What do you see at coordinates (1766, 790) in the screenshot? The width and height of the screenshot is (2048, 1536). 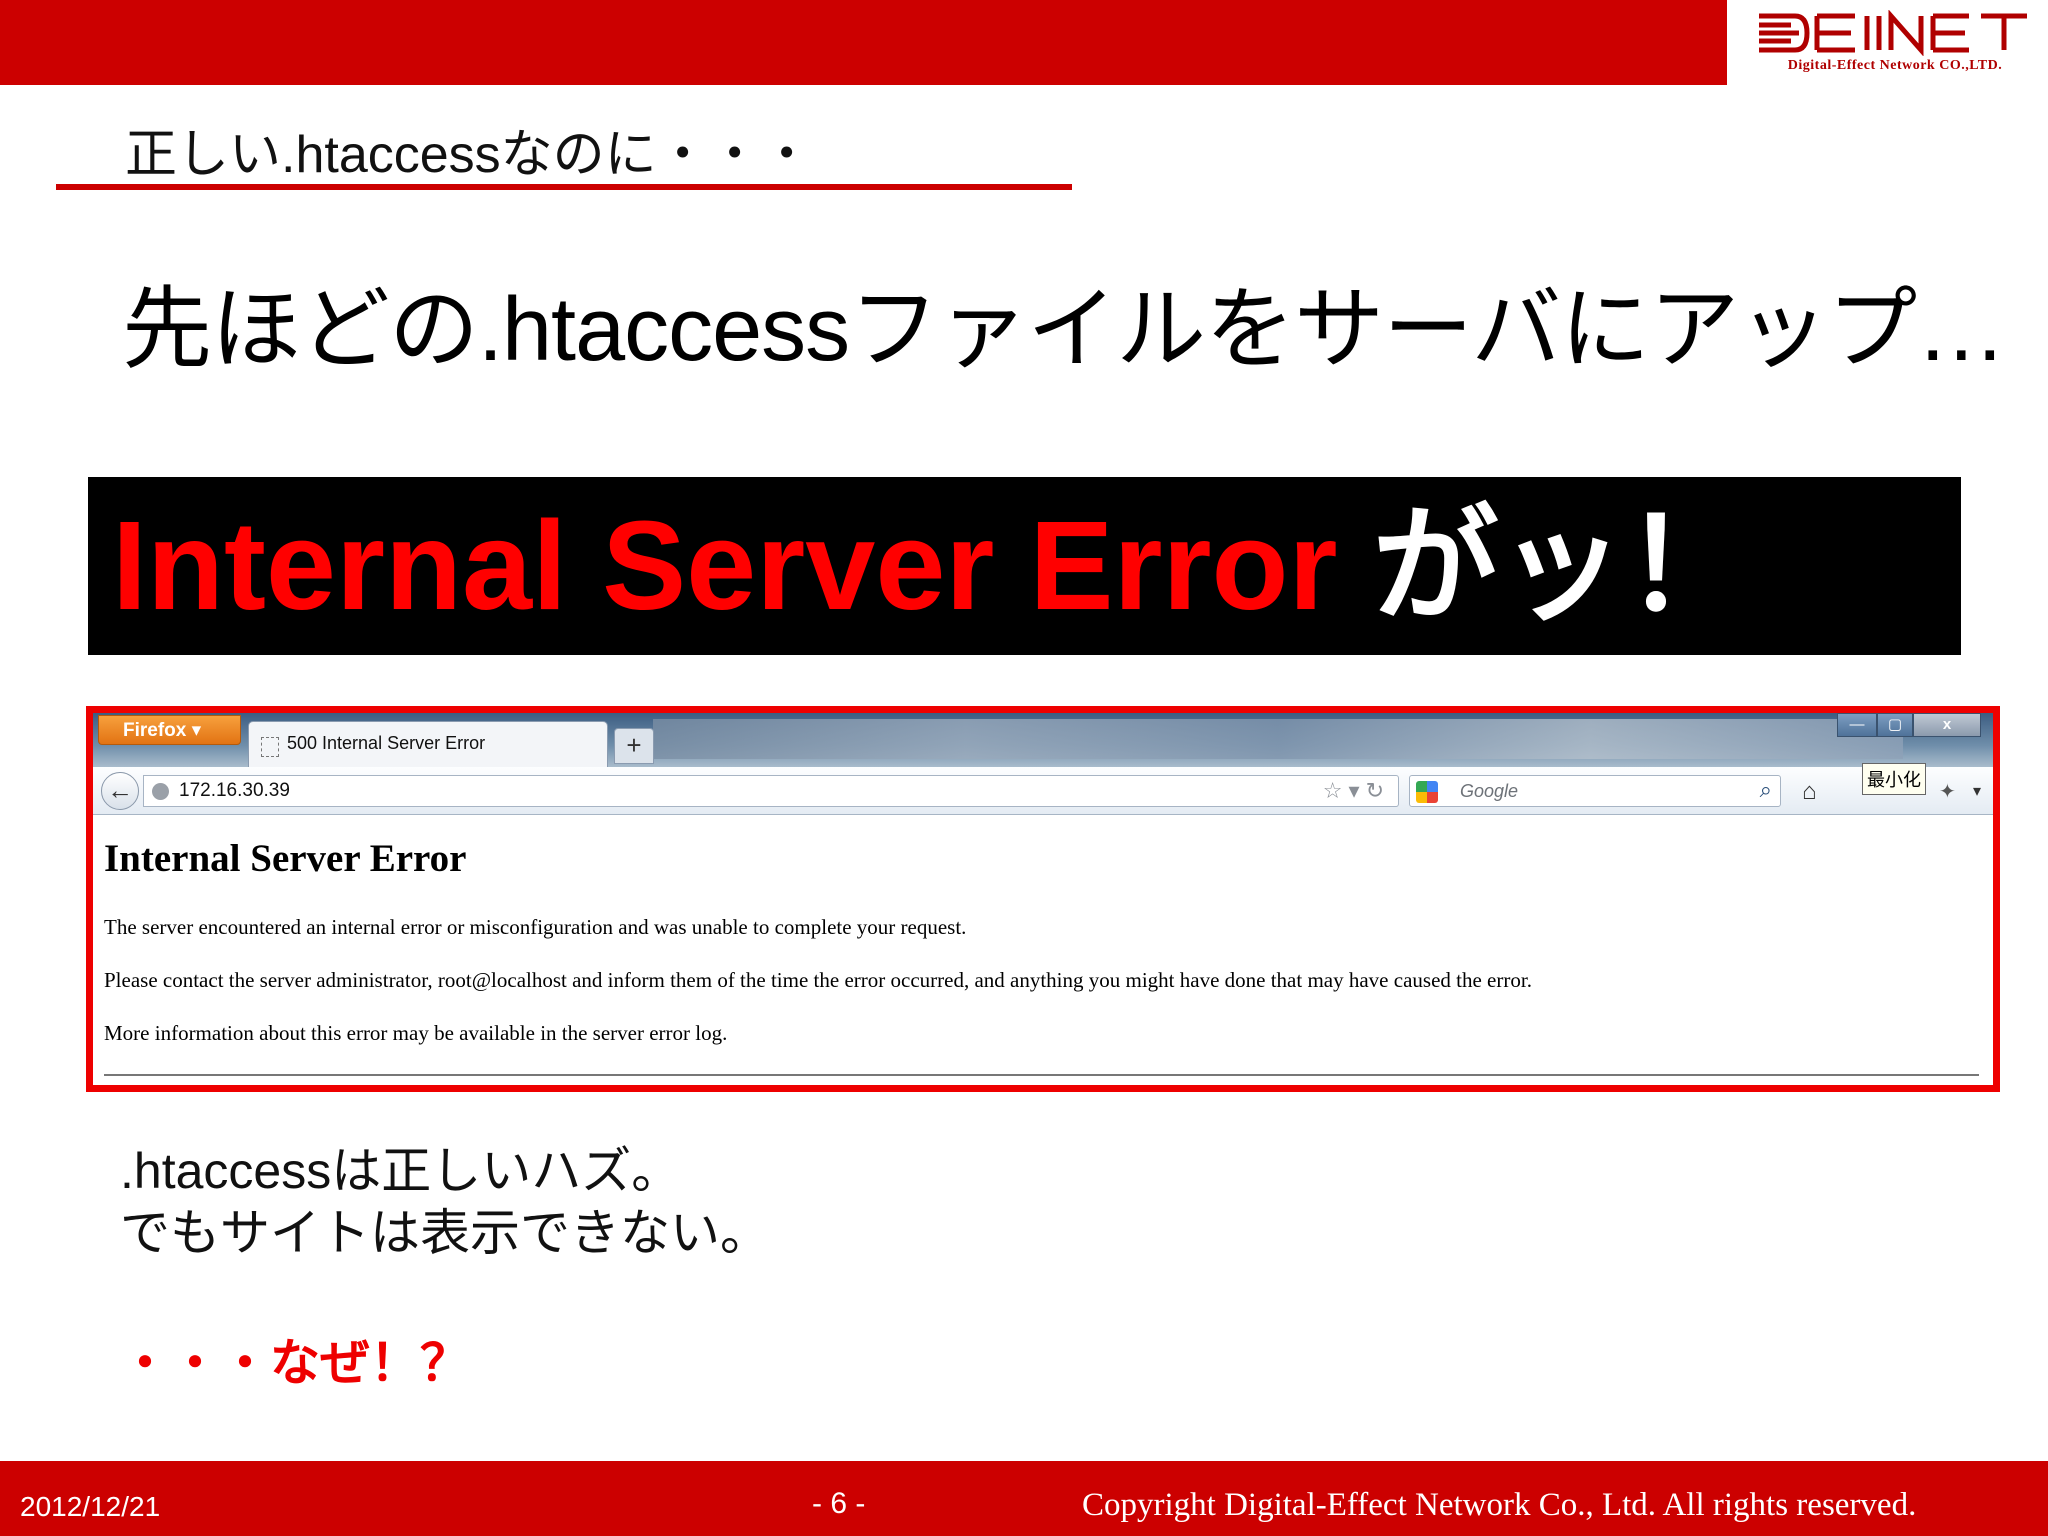 I see `search-icon: ⌕` at bounding box center [1766, 790].